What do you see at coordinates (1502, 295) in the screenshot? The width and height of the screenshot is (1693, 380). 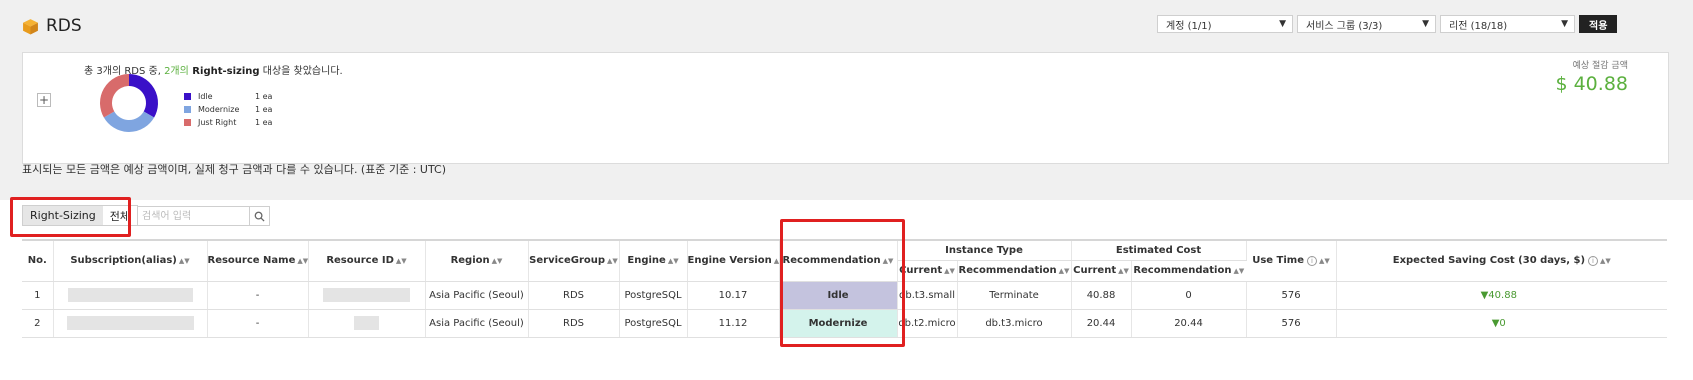 I see `saving-value: 40.88` at bounding box center [1502, 295].